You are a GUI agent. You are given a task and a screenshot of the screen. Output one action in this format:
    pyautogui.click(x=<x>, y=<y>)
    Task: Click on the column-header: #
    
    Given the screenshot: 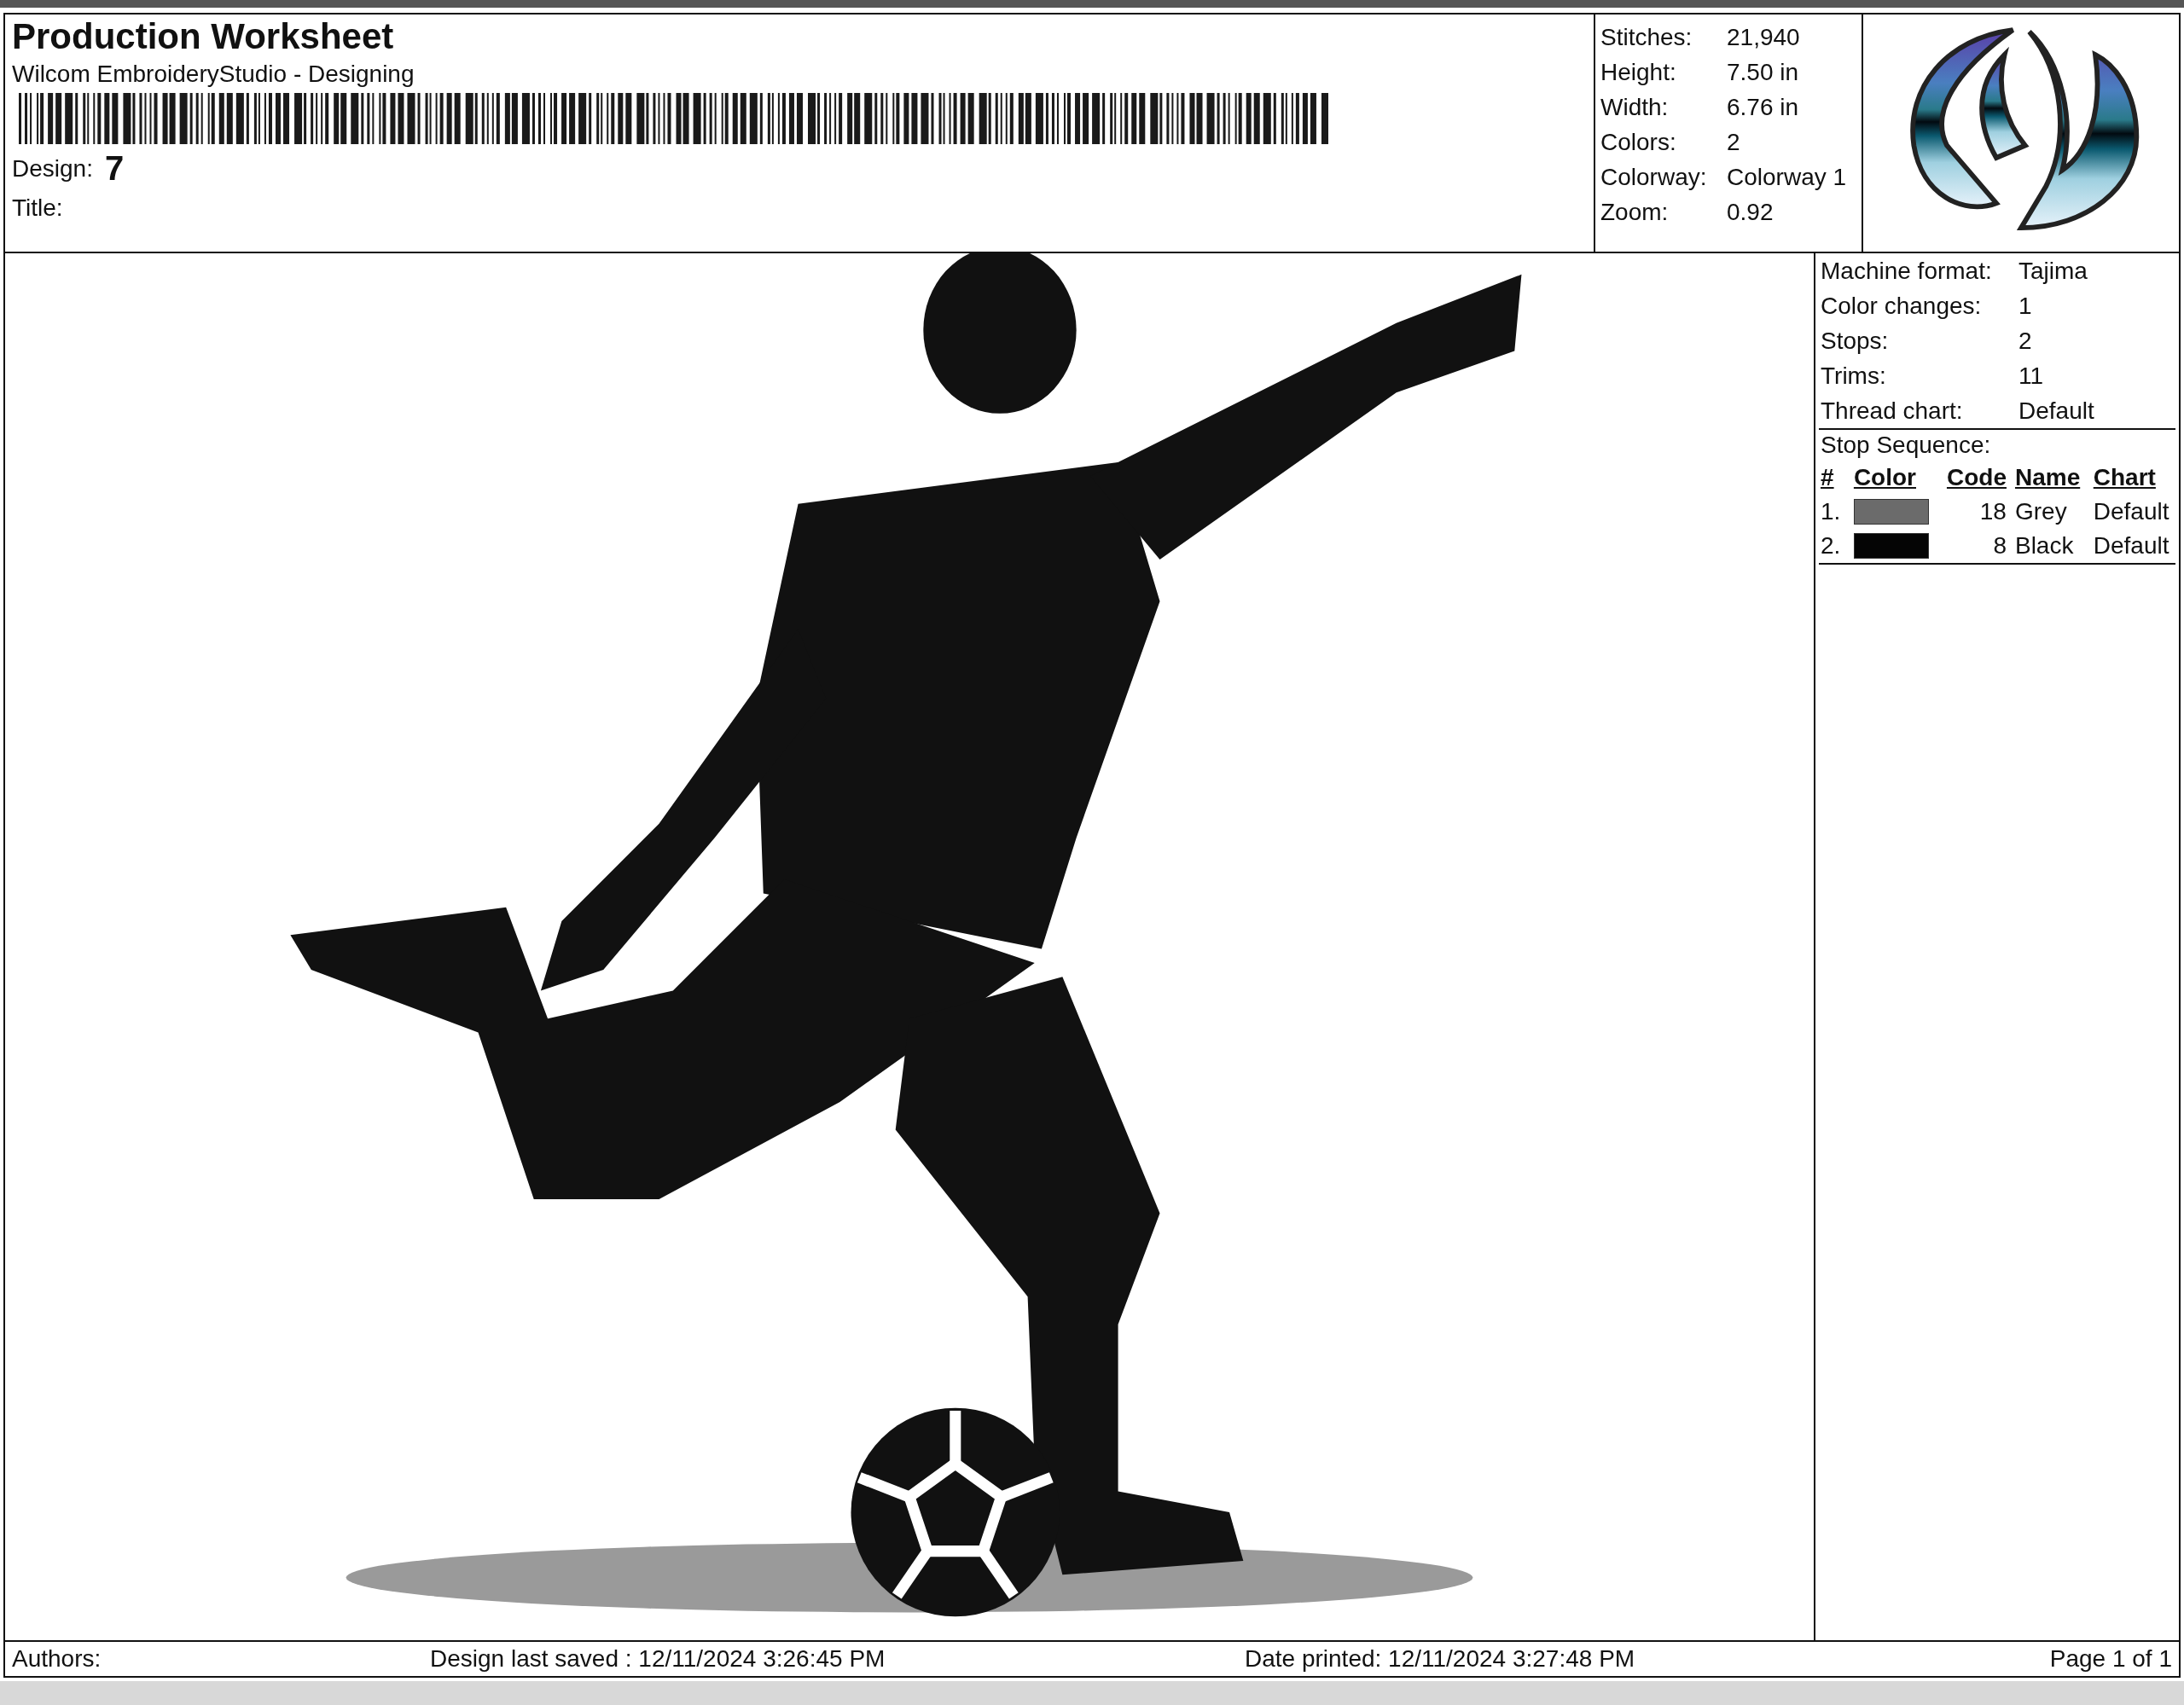 What is the action you would take?
    pyautogui.click(x=1828, y=477)
    